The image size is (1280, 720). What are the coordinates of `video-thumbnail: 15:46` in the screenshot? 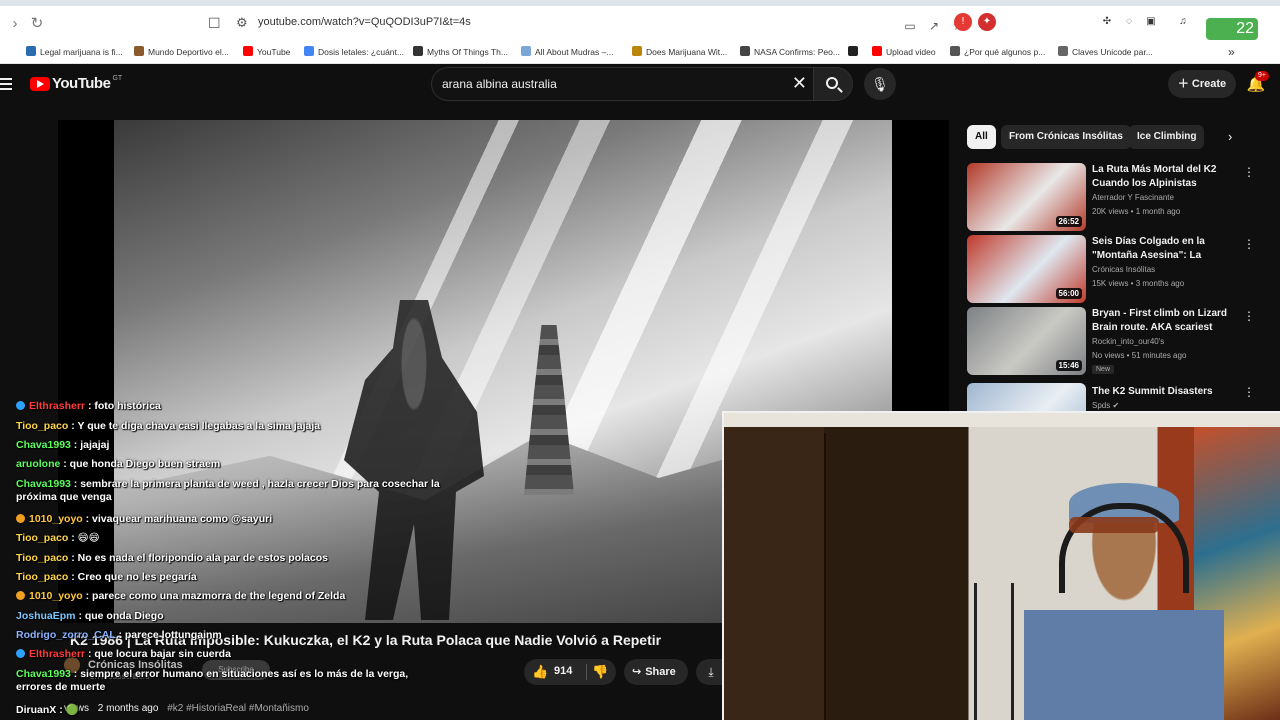 It's located at (1026, 341).